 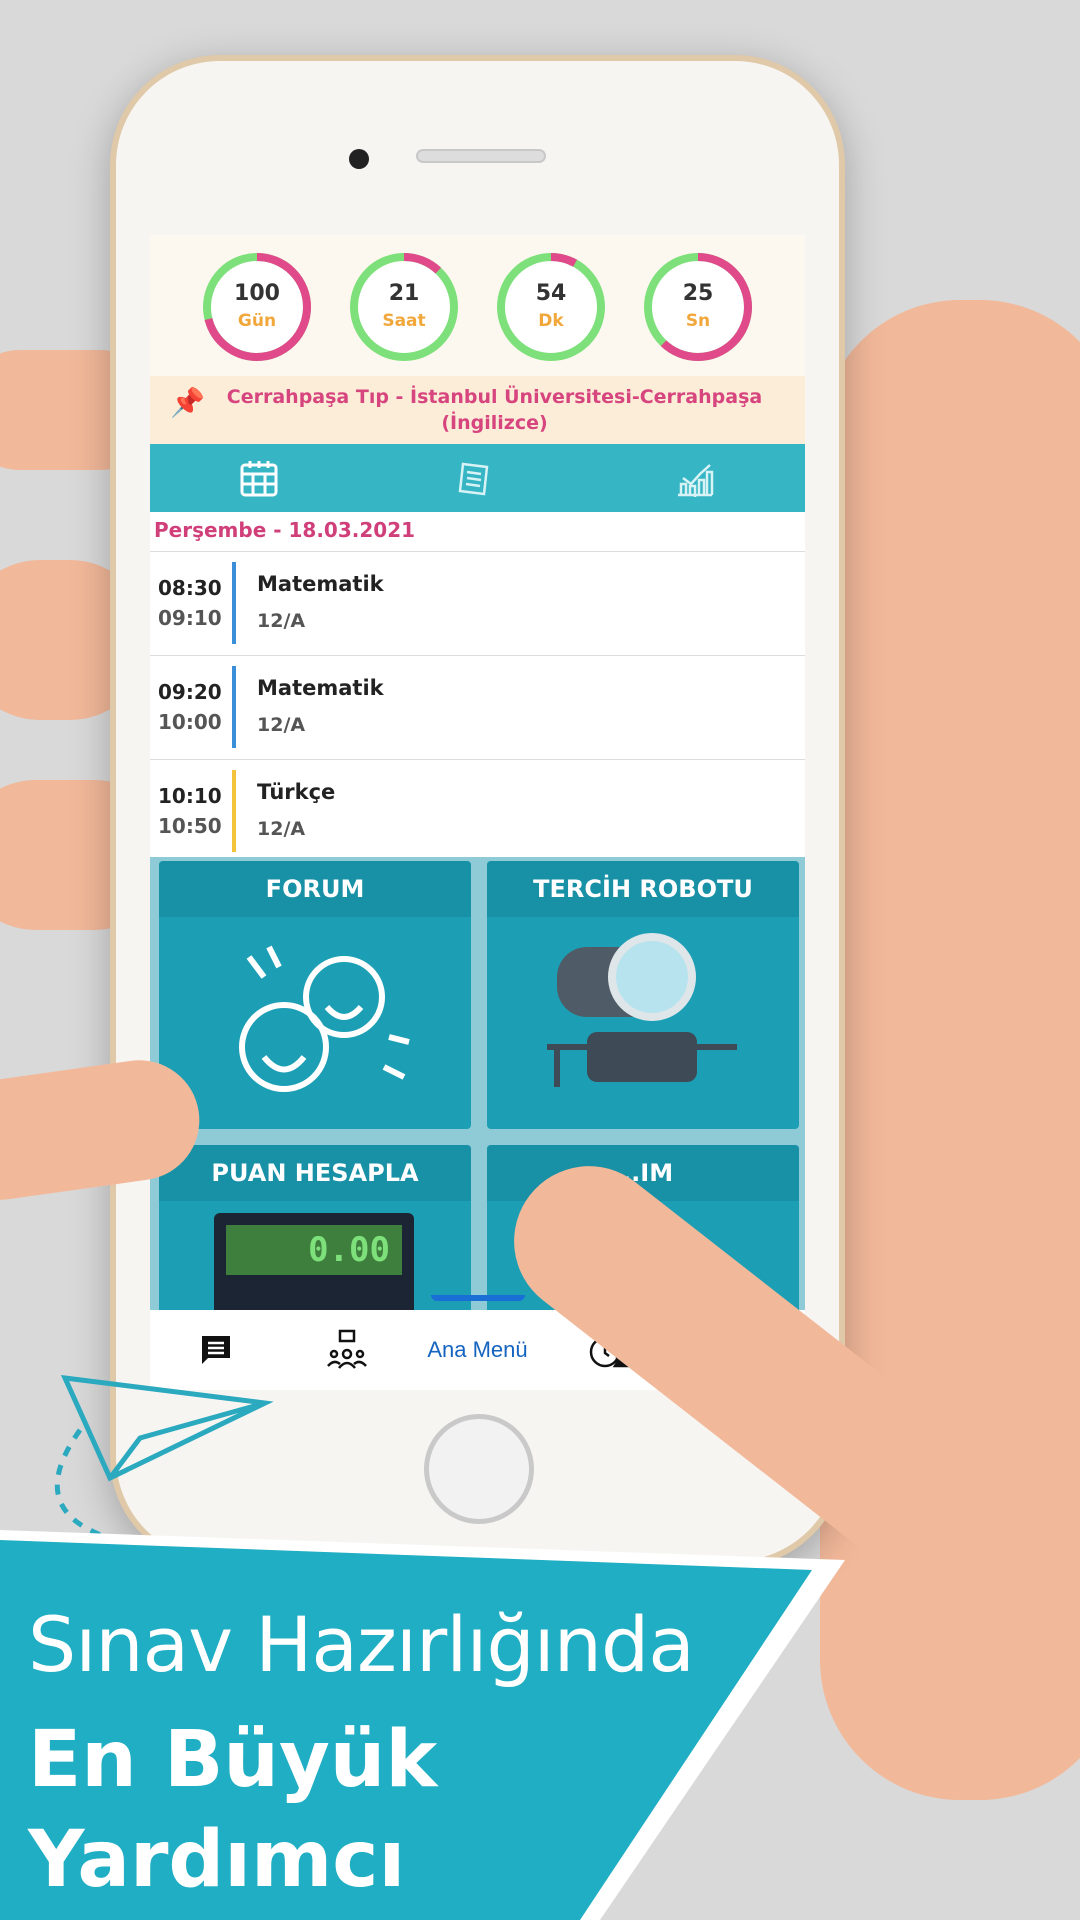 I want to click on countdown-value: 21, so click(x=404, y=293).